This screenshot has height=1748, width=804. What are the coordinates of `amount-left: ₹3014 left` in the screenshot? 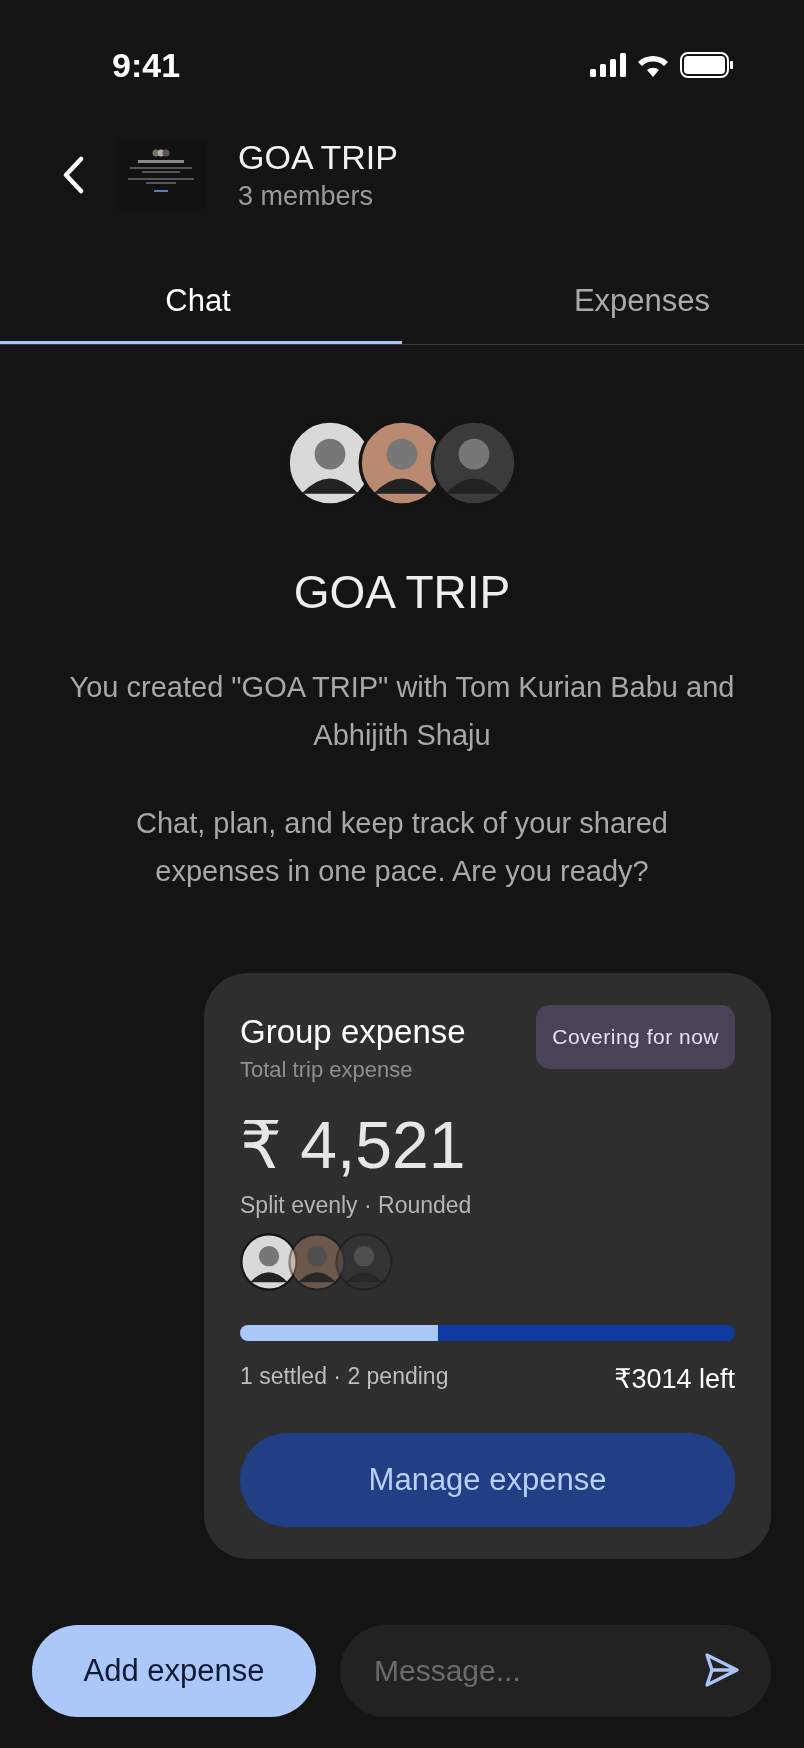 It's located at (674, 1379).